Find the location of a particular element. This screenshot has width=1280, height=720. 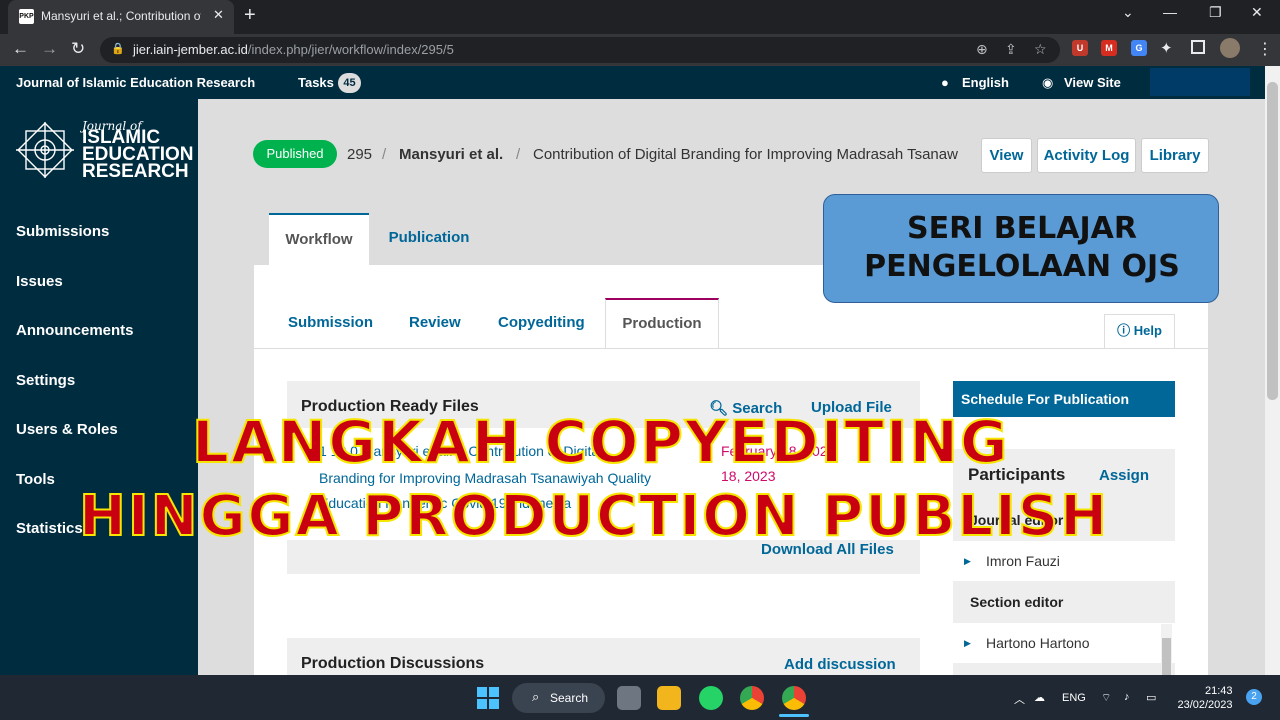

minimize-icon: — is located at coordinates (1170, 12).